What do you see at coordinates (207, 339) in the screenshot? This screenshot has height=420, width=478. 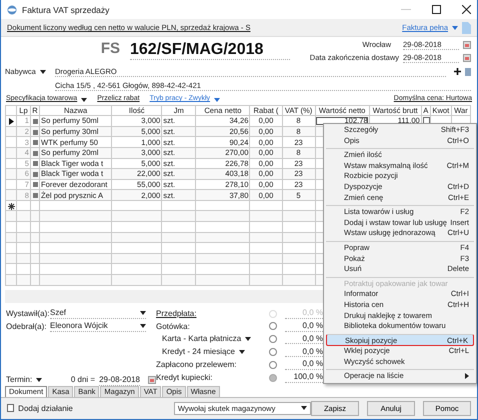 I see `payment-method-menu: Karta - Karta płatnicza` at bounding box center [207, 339].